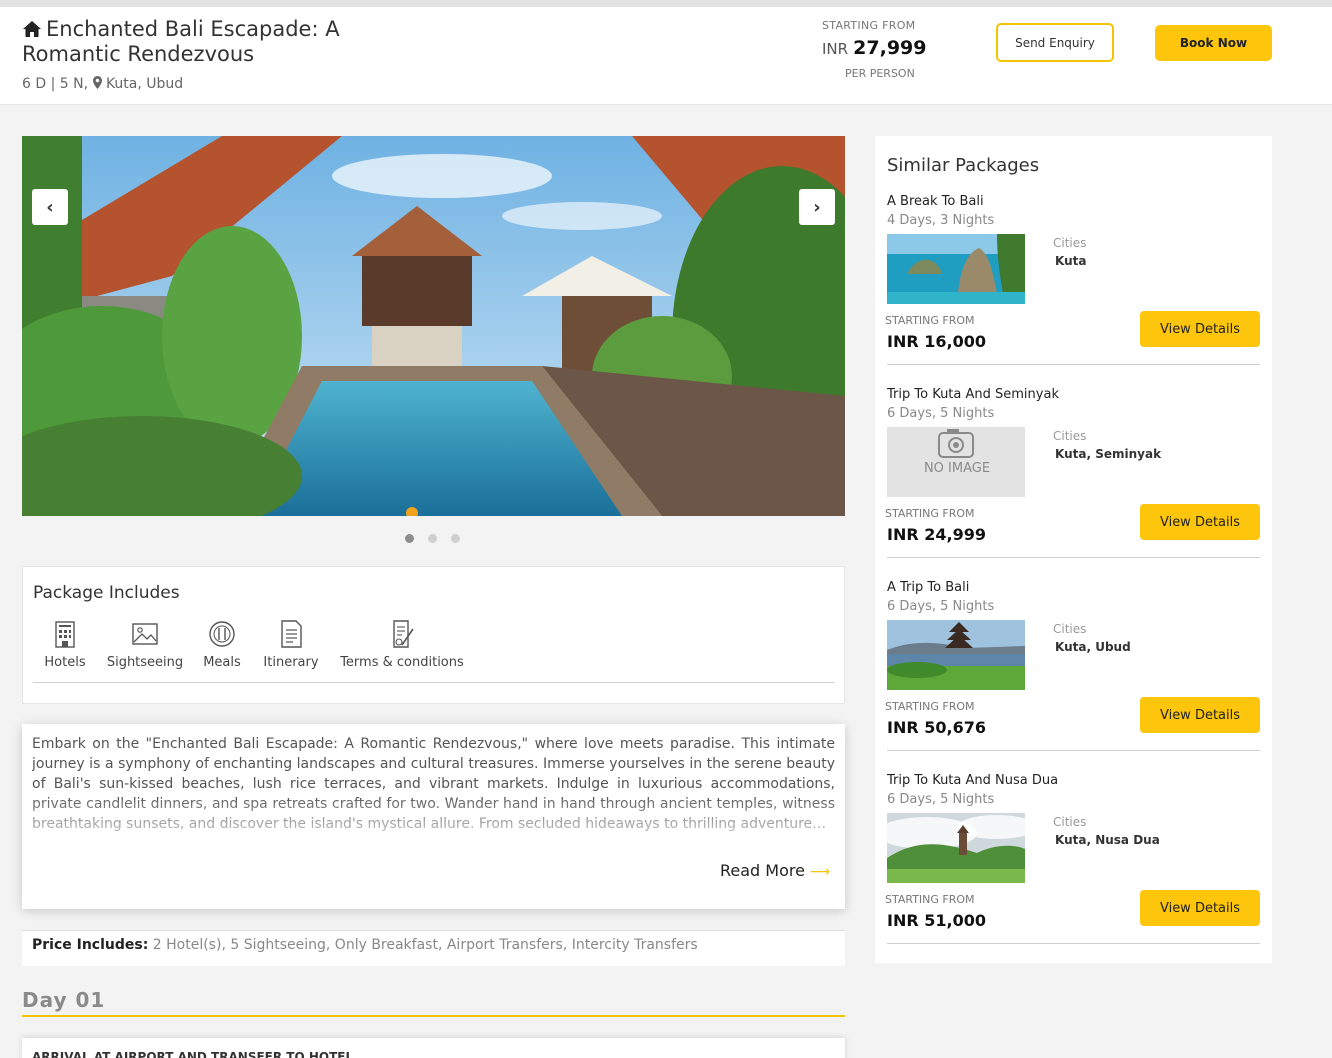  Describe the element at coordinates (222, 662) in the screenshot. I see `include-label: Meals` at that location.